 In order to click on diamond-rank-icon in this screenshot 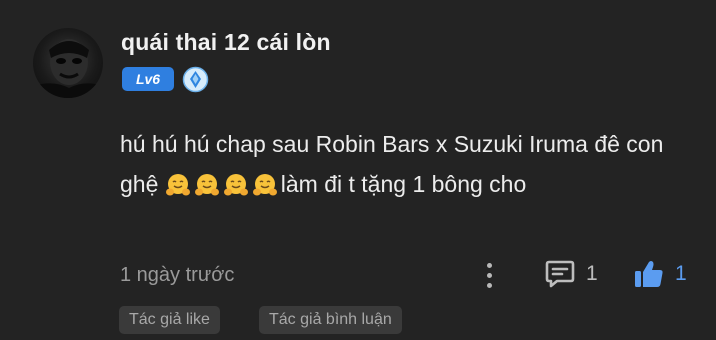, I will do `click(195, 79)`.